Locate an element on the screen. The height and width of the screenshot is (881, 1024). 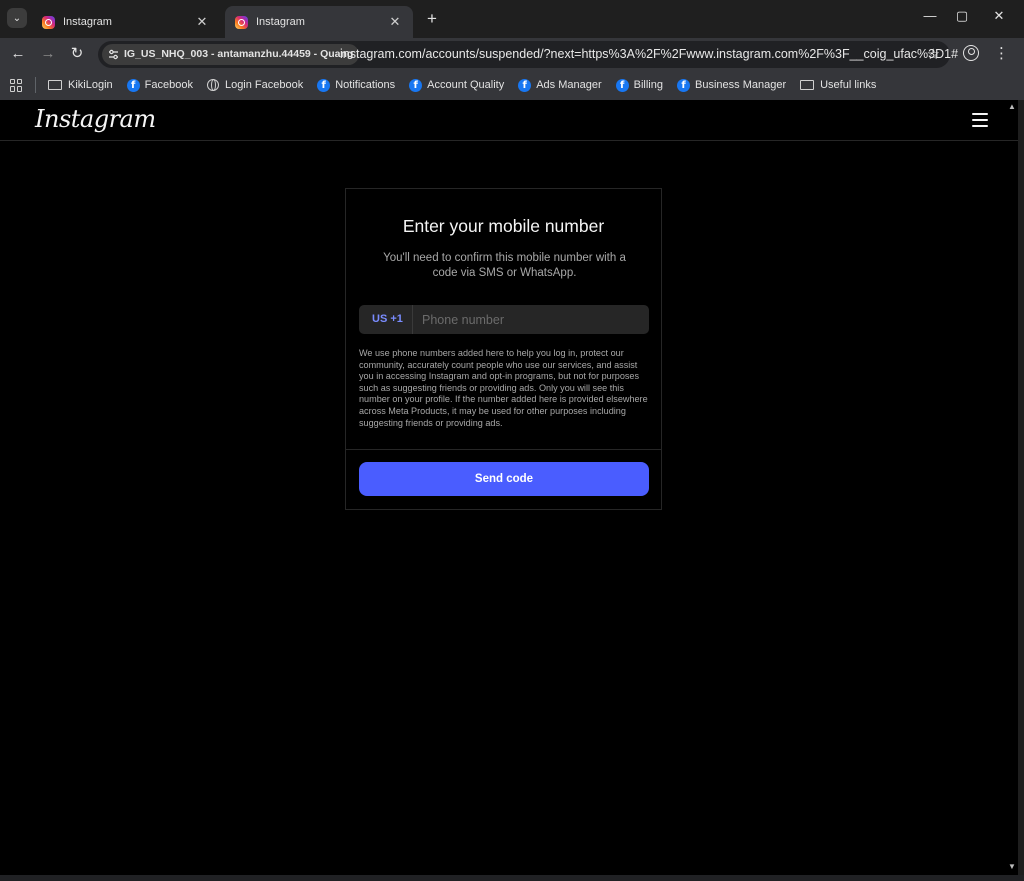
tab-instagram-1: Instagram ✕ is located at coordinates (126, 22).